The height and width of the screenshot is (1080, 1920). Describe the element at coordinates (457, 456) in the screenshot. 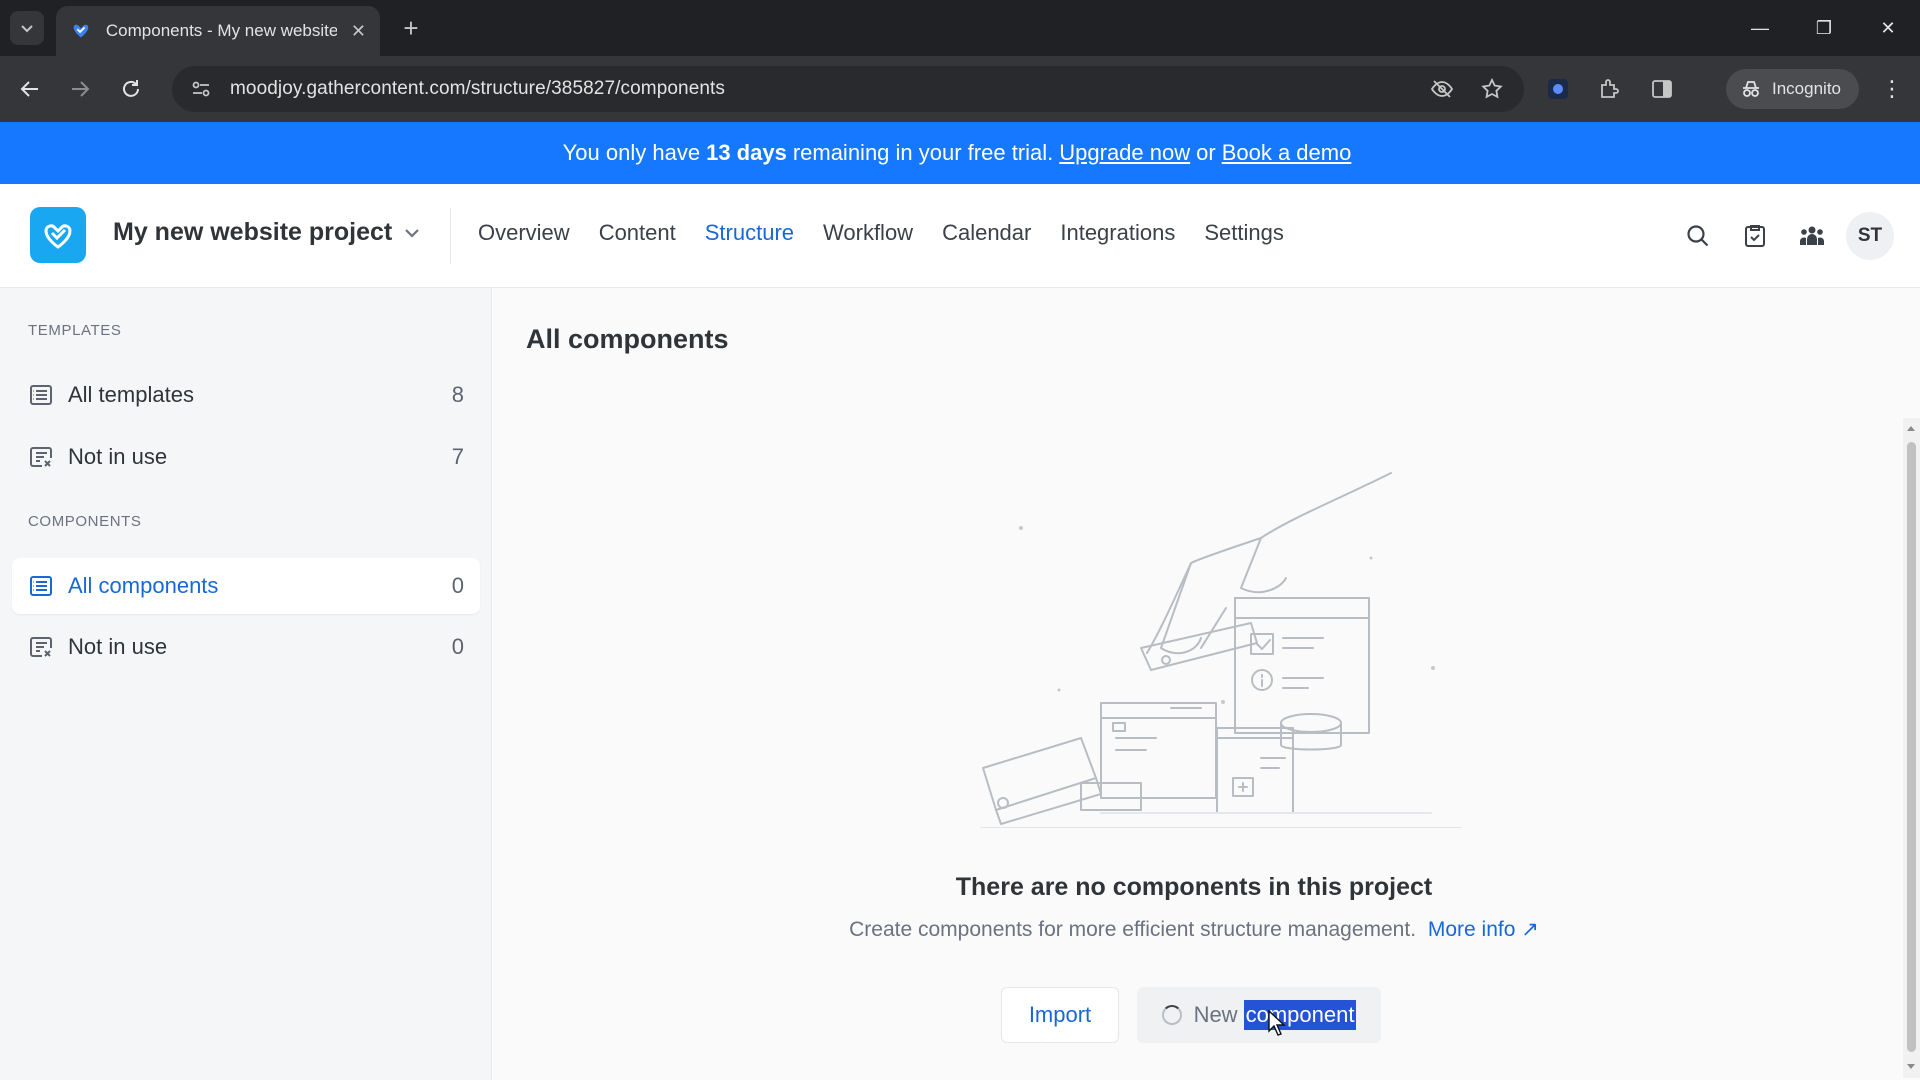

I see `sidebar-item-count: 7` at that location.